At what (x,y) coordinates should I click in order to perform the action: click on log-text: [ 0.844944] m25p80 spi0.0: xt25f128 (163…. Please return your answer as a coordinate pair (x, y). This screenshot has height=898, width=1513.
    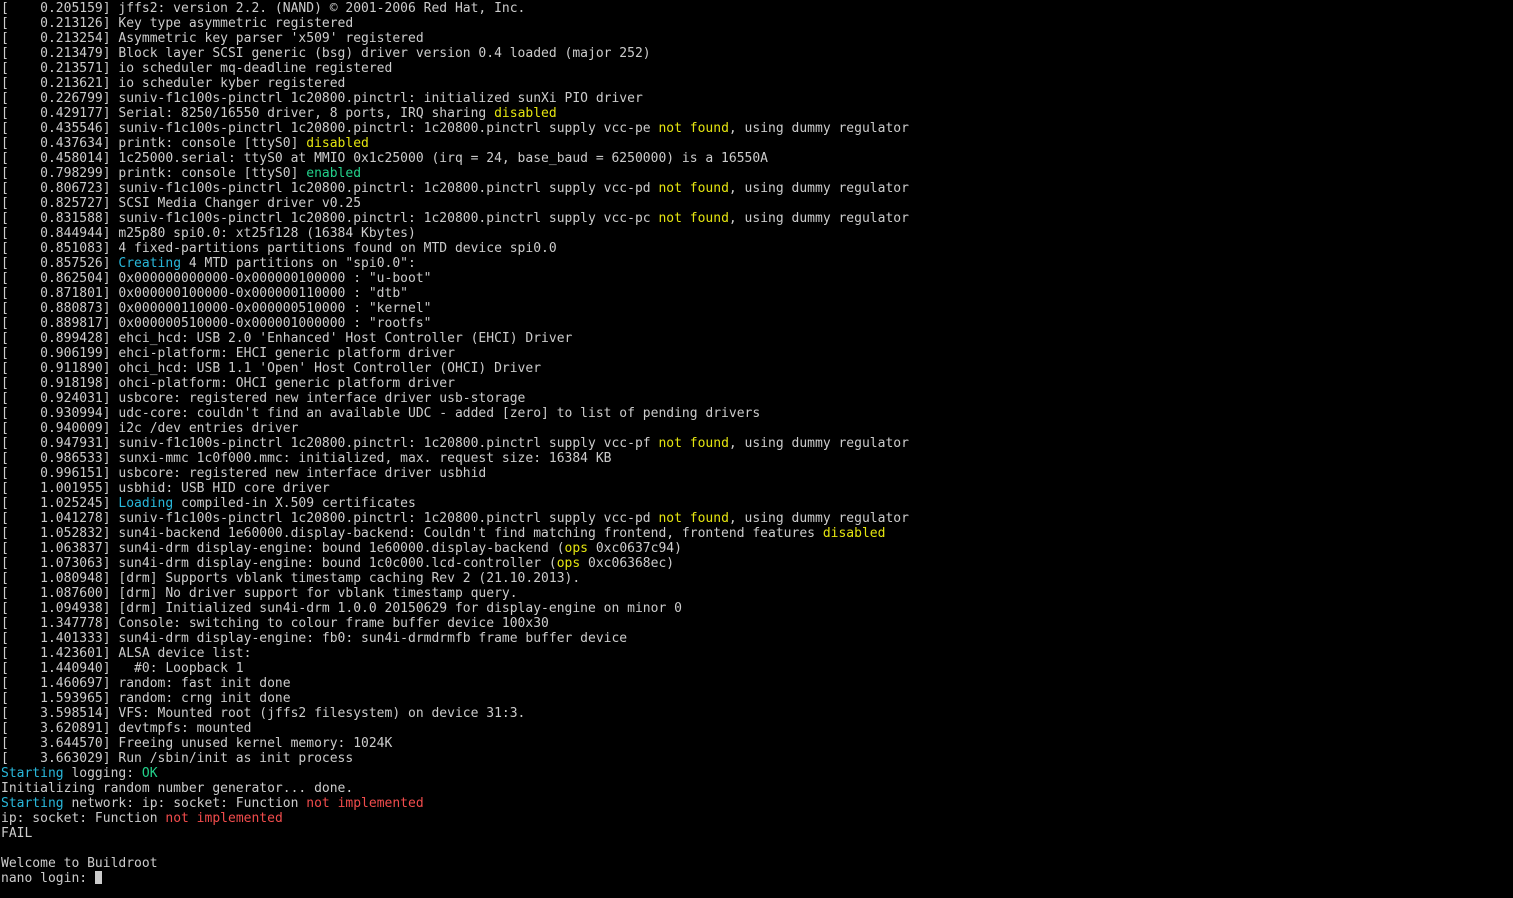
    Looking at the image, I should click on (208, 233).